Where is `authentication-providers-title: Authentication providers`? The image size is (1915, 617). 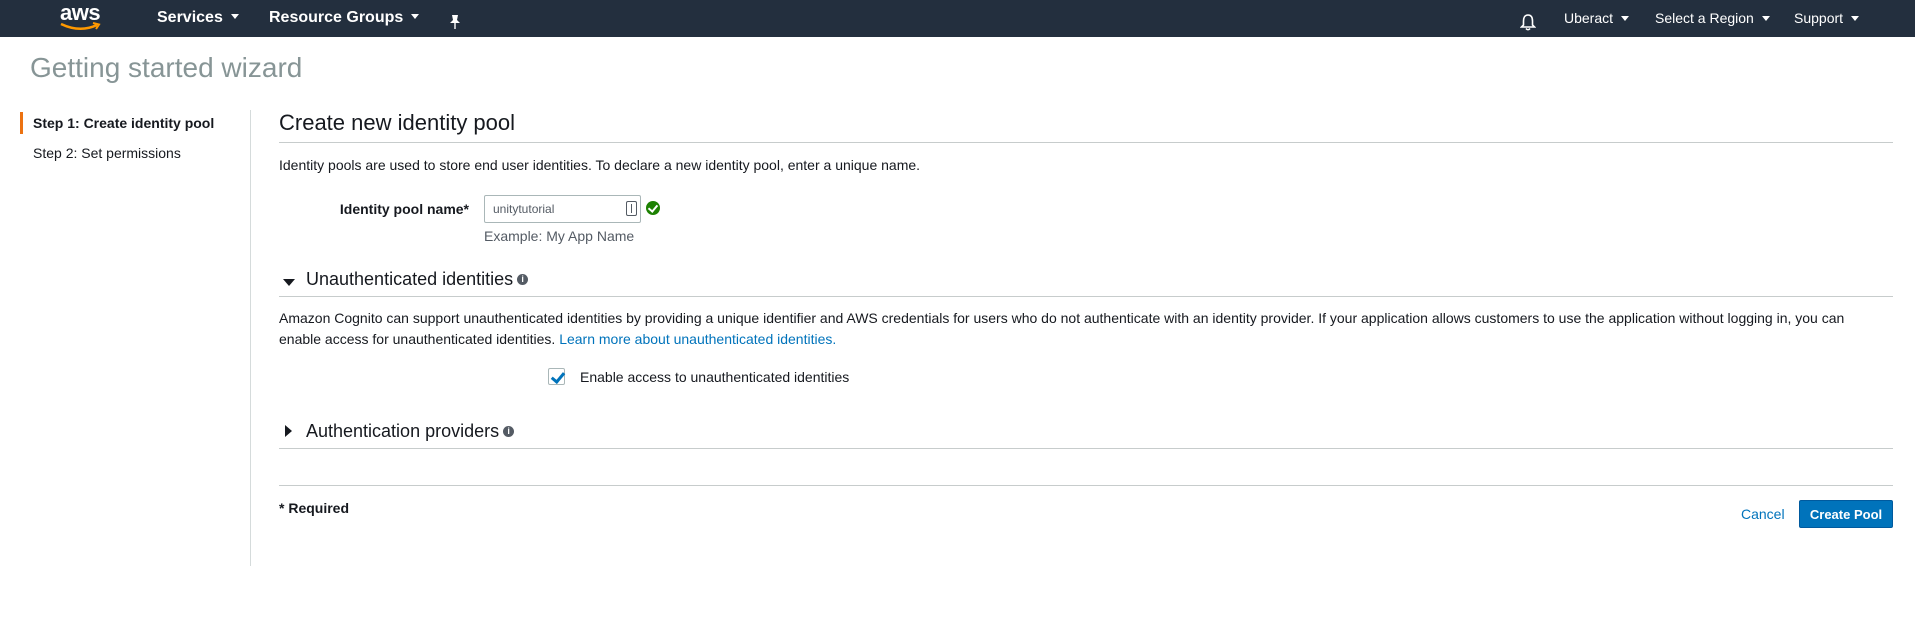
authentication-providers-title: Authentication providers is located at coordinates (403, 431).